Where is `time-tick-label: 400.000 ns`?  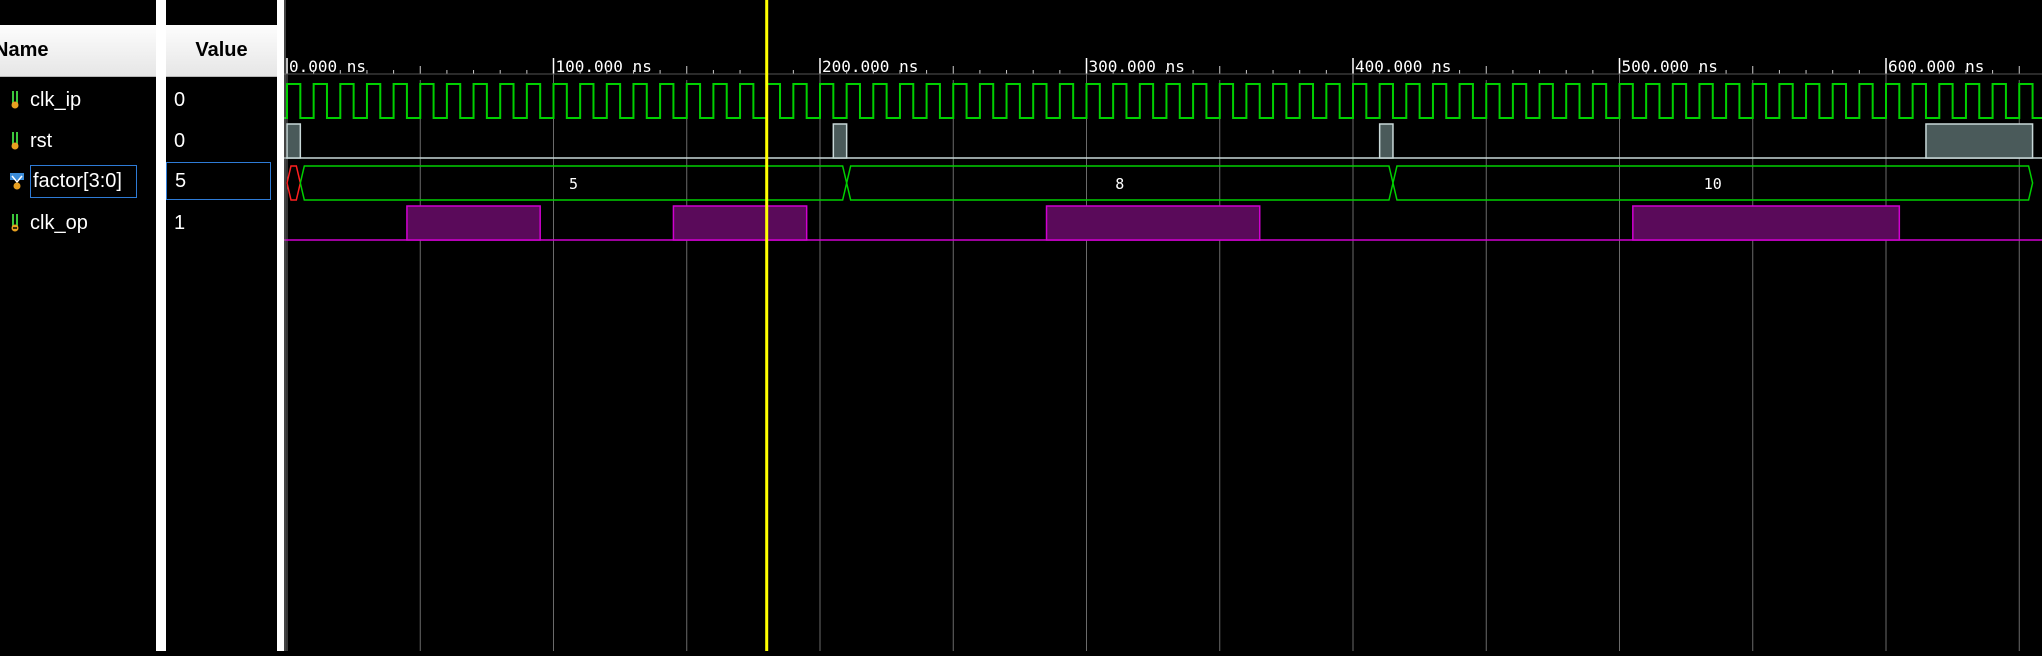
time-tick-label: 400.000 ns is located at coordinates (1403, 66).